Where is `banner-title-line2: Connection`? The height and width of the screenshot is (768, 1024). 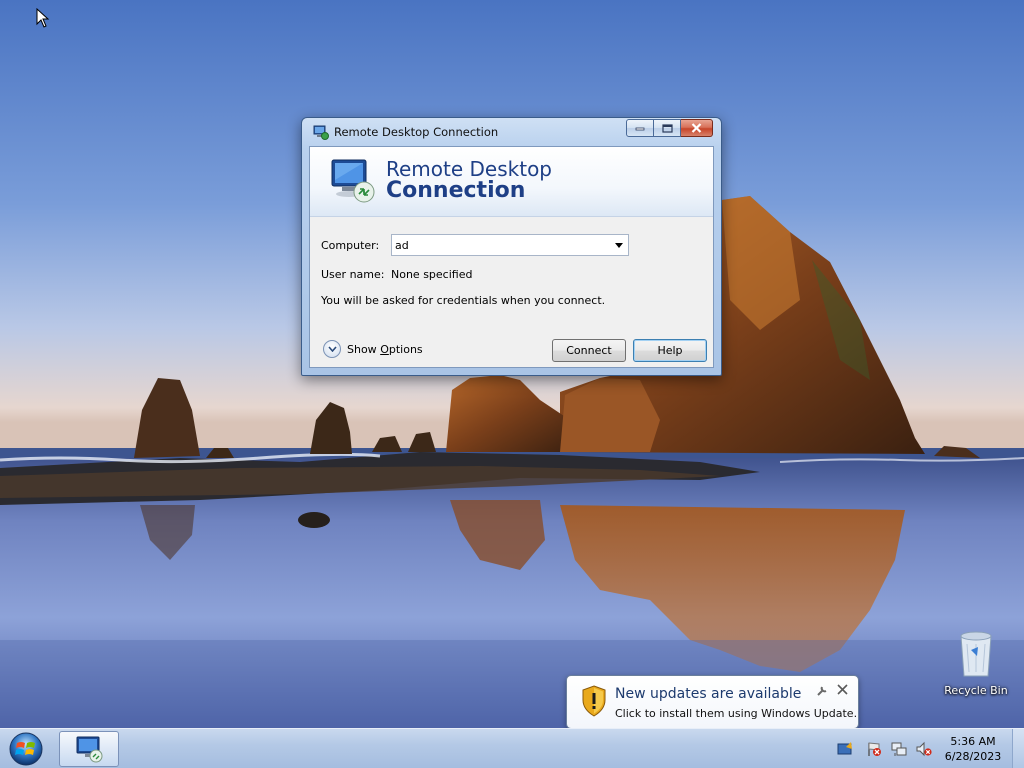 banner-title-line2: Connection is located at coordinates (456, 190).